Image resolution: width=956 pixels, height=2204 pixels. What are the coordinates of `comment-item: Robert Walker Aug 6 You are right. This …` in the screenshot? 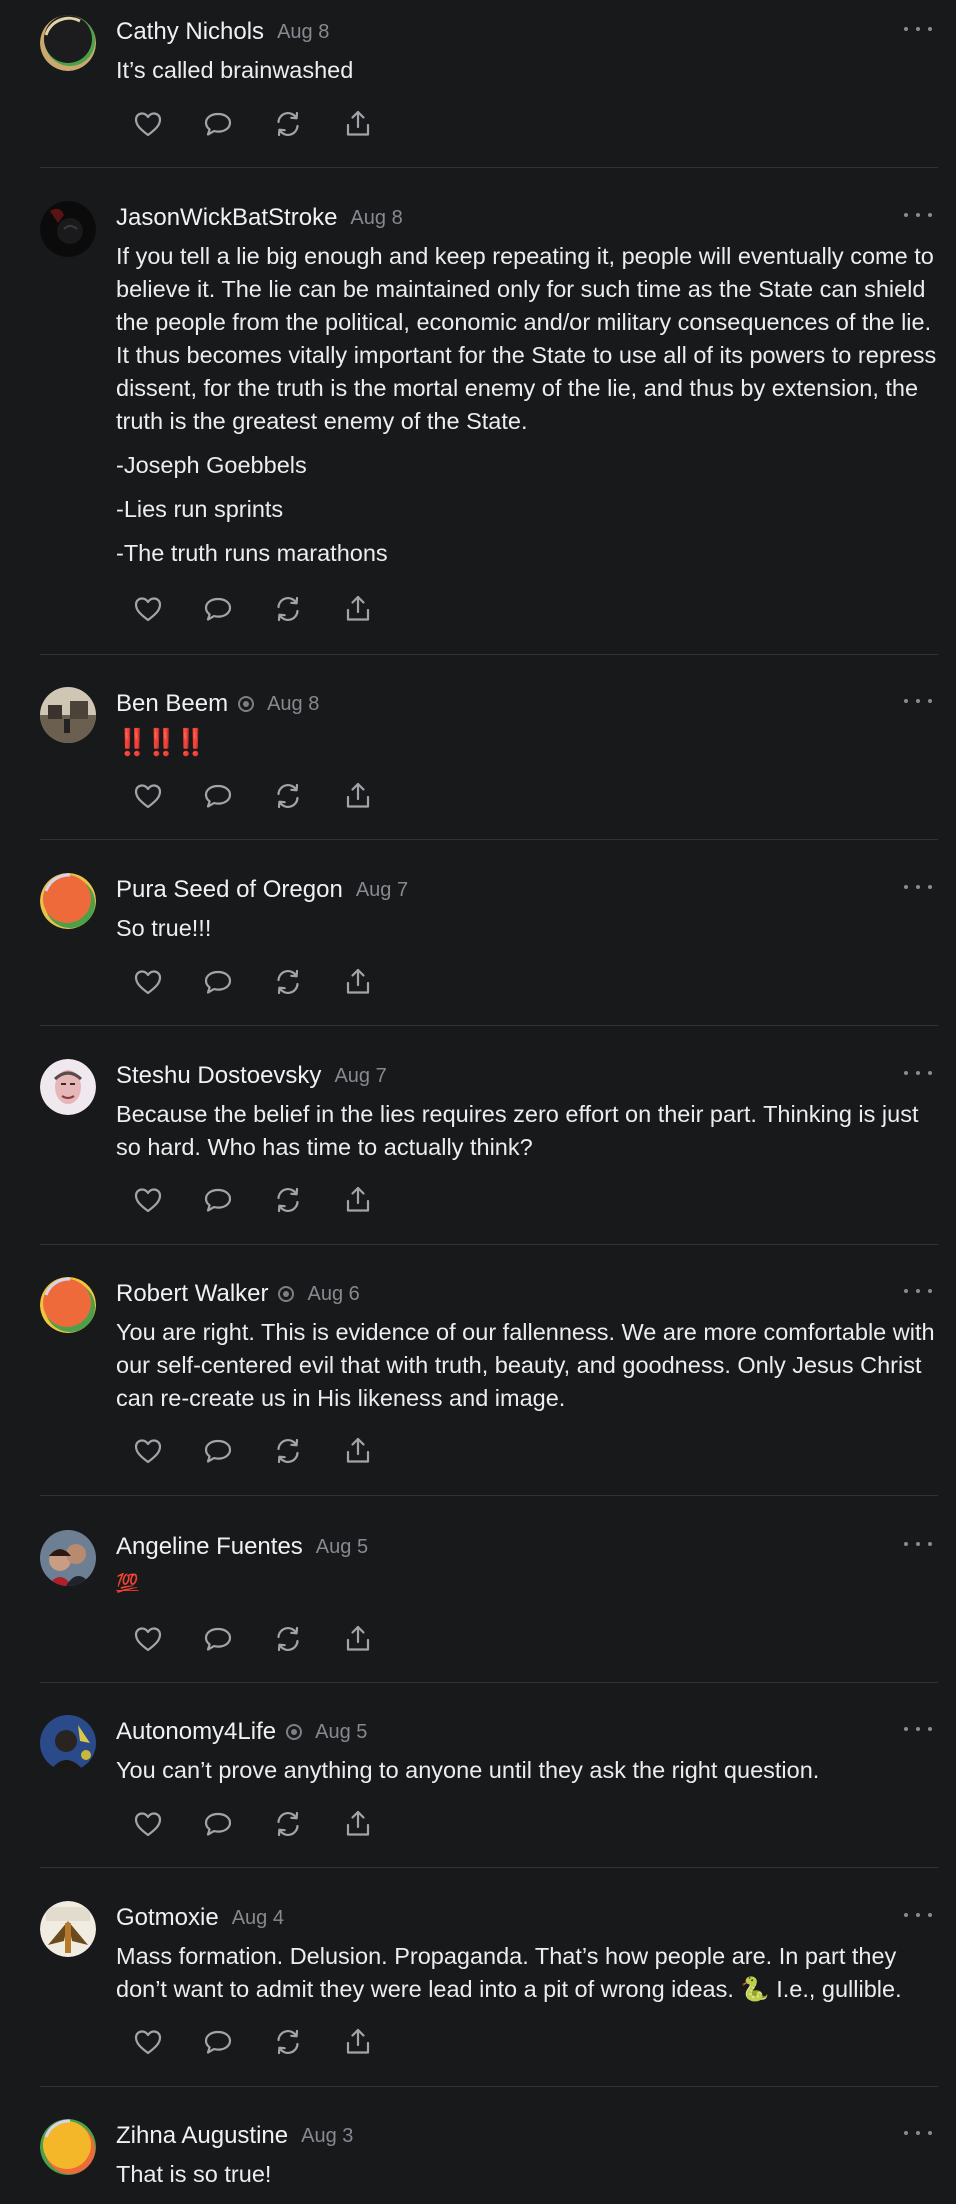 It's located at (478, 1378).